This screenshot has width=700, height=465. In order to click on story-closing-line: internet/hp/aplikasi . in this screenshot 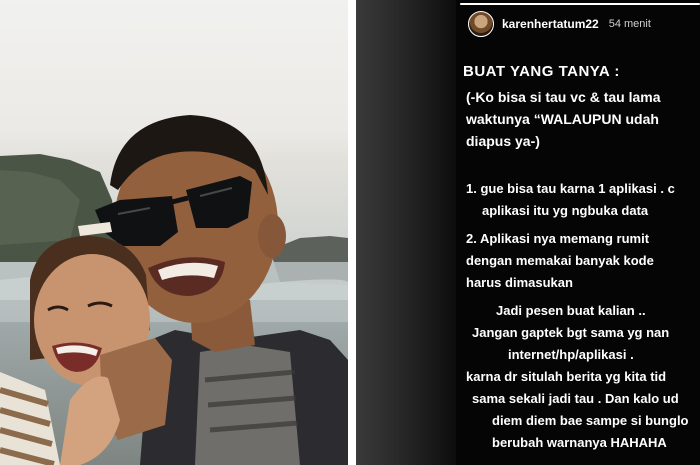, I will do `click(571, 354)`.